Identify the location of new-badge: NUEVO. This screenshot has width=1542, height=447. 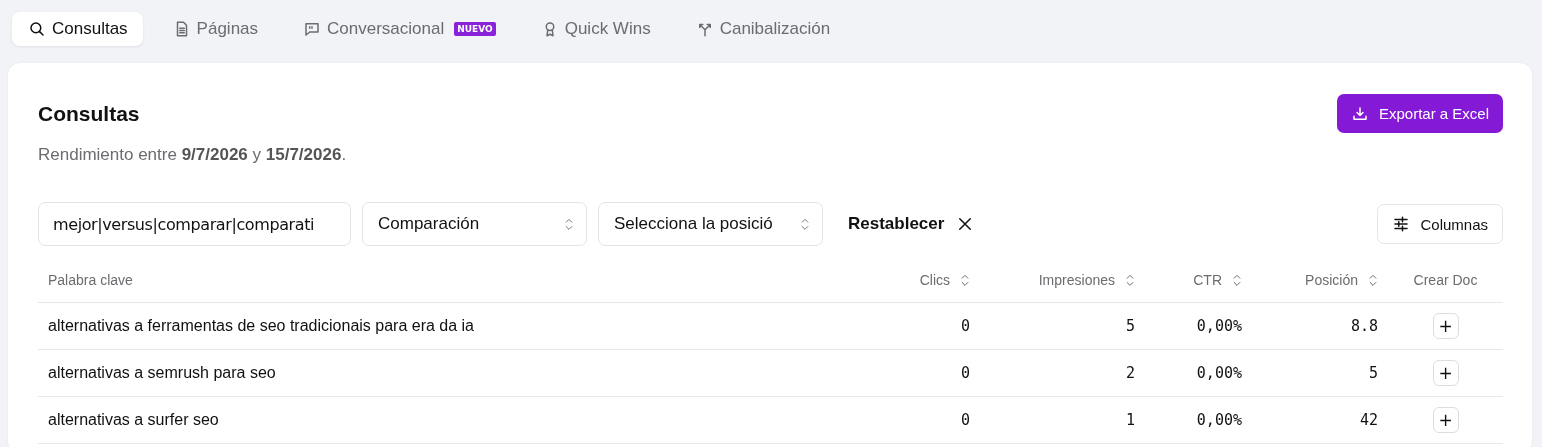
(475, 29).